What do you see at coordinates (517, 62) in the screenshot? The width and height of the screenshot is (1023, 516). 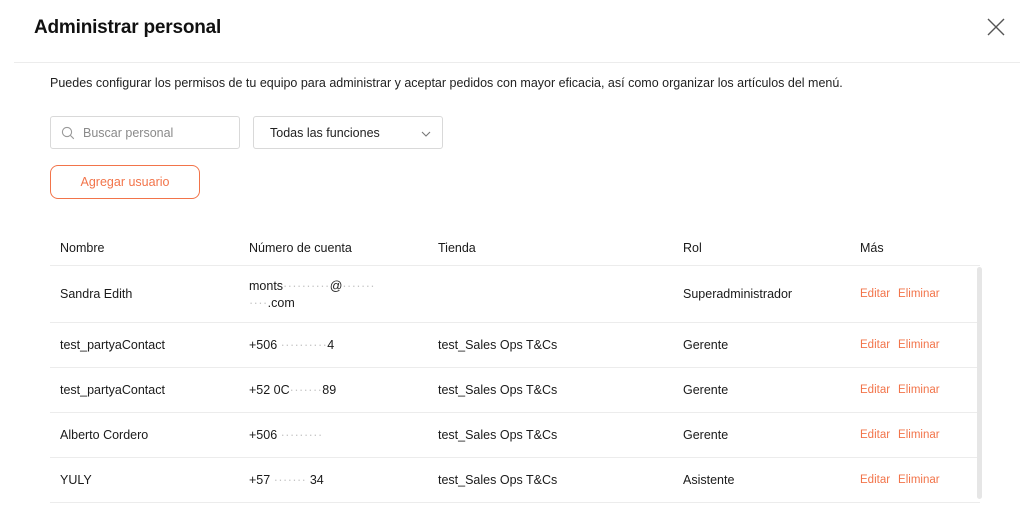 I see `header-divider` at bounding box center [517, 62].